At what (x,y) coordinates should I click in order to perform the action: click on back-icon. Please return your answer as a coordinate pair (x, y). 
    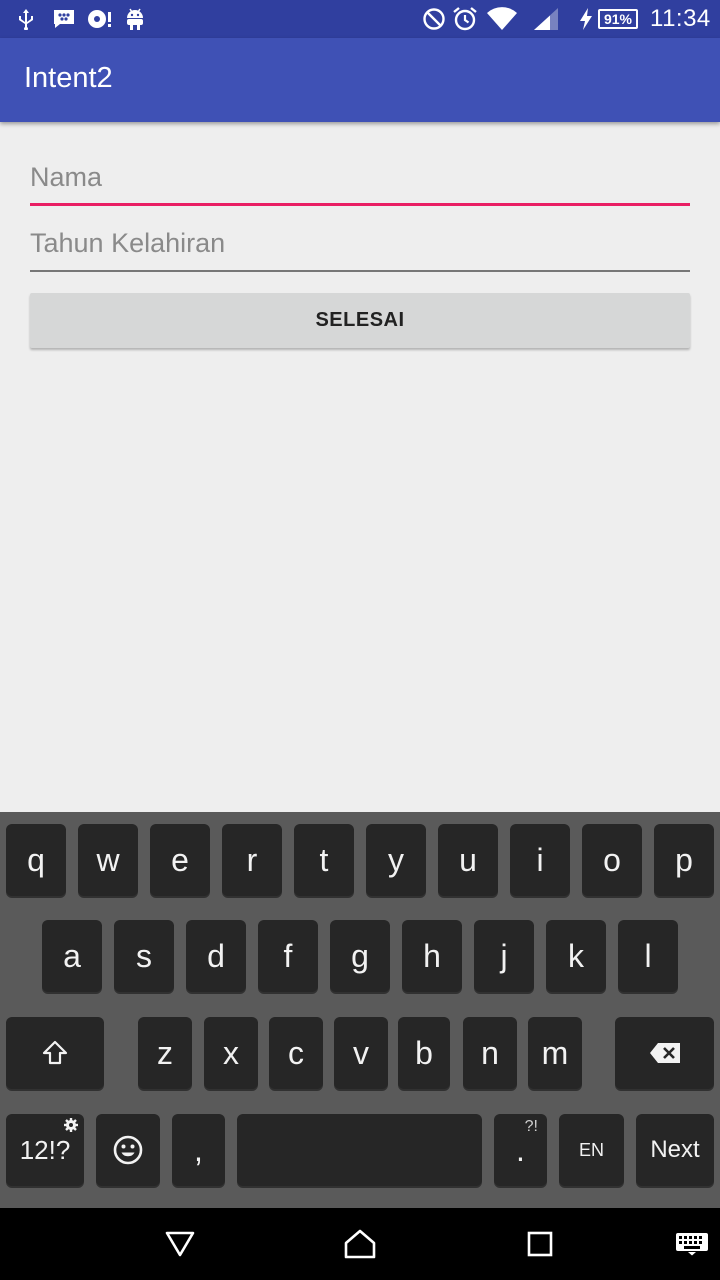
    Looking at the image, I should click on (180, 1244).